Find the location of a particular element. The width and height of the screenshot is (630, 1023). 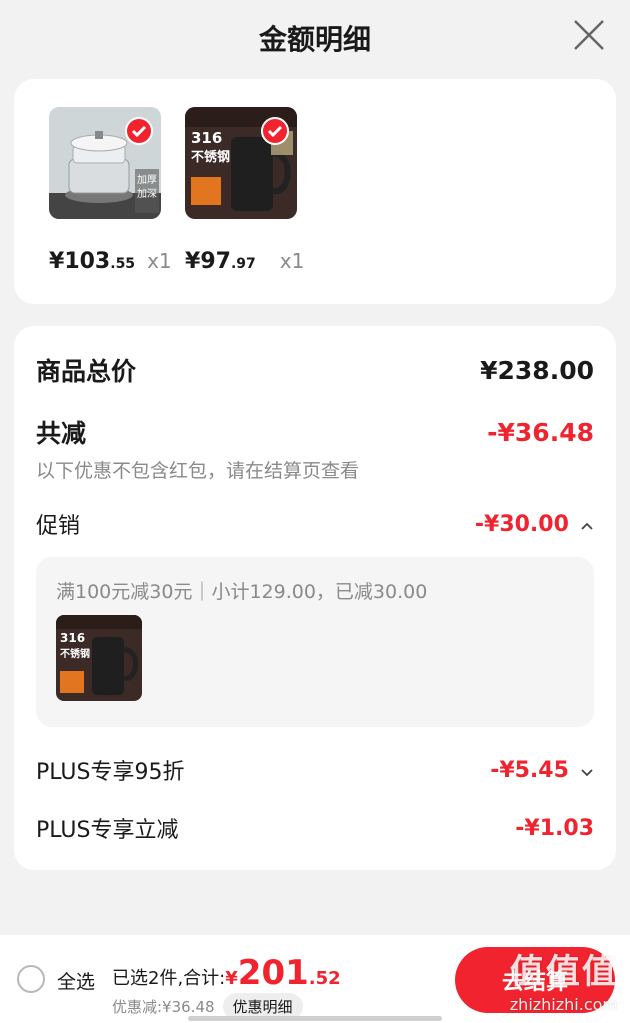

sum-decimal: .52 is located at coordinates (324, 978).